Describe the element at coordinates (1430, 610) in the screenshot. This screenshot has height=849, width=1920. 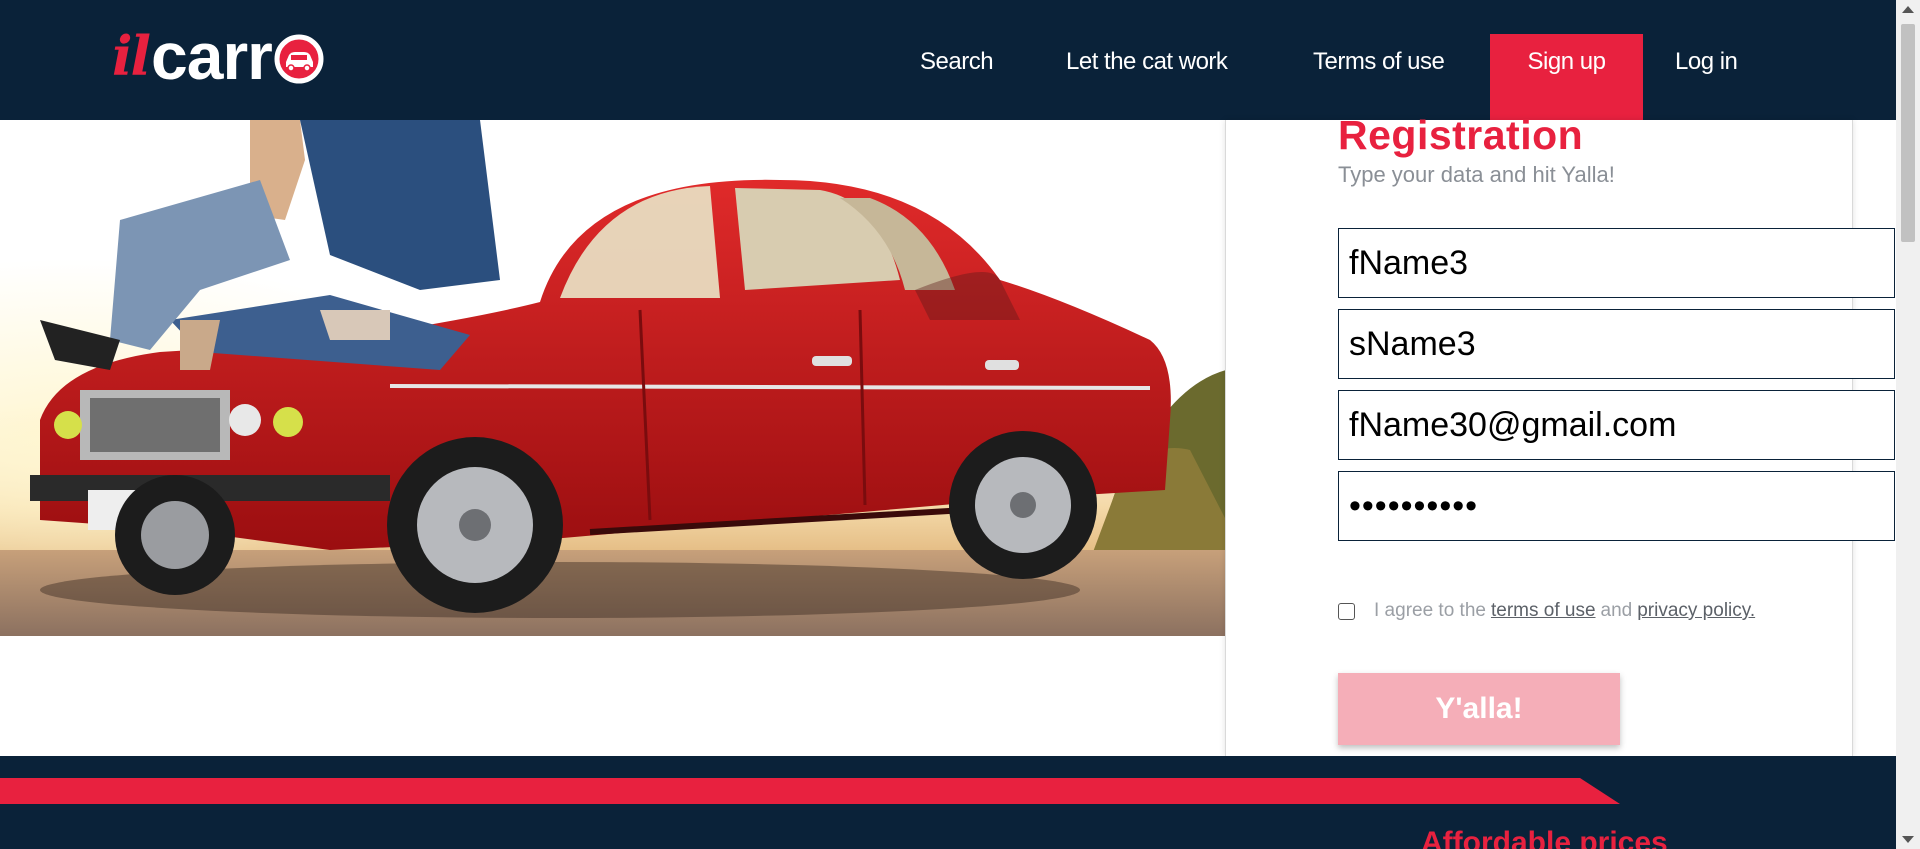
I see `agree-prefix-text: I agree to the` at that location.